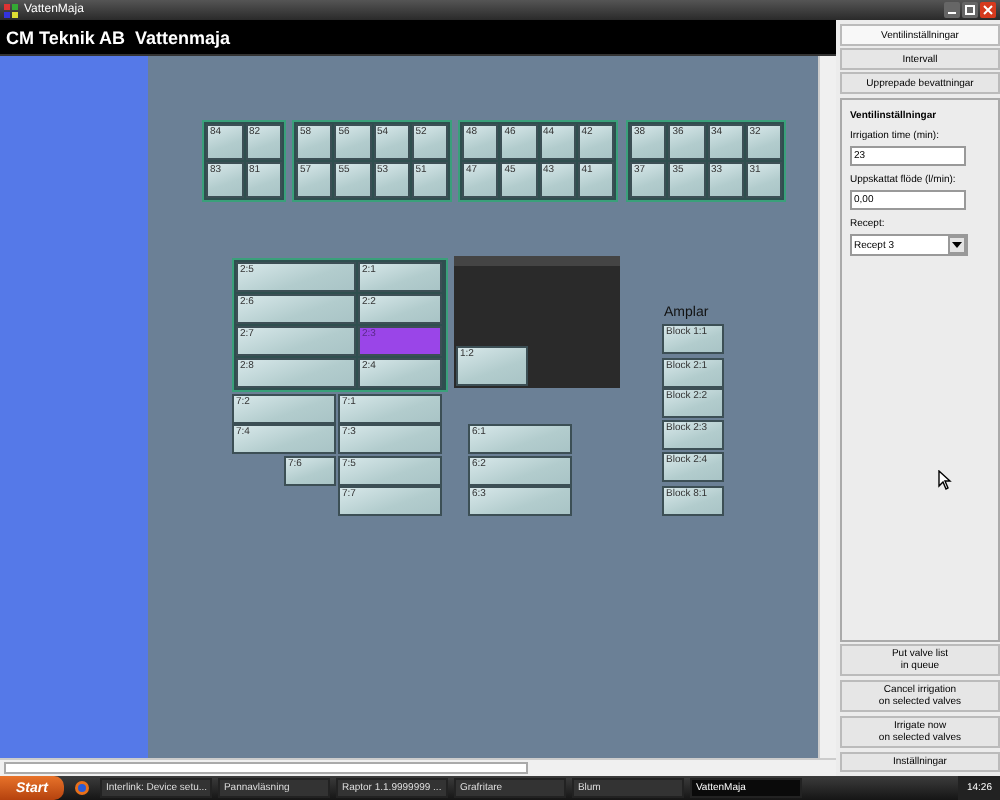 The width and height of the screenshot is (1000, 800). Describe the element at coordinates (952, 10) in the screenshot. I see `minimize-button` at that location.